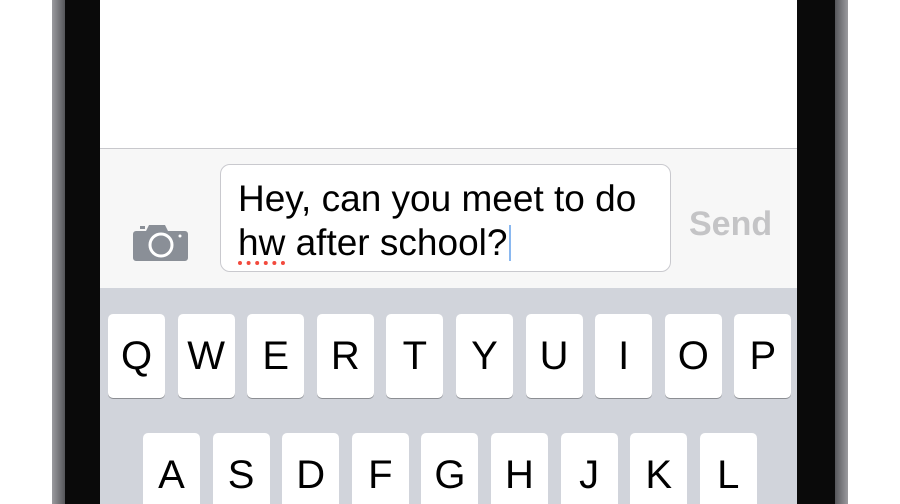  What do you see at coordinates (659, 468) in the screenshot?
I see `keyboard-key: K` at bounding box center [659, 468].